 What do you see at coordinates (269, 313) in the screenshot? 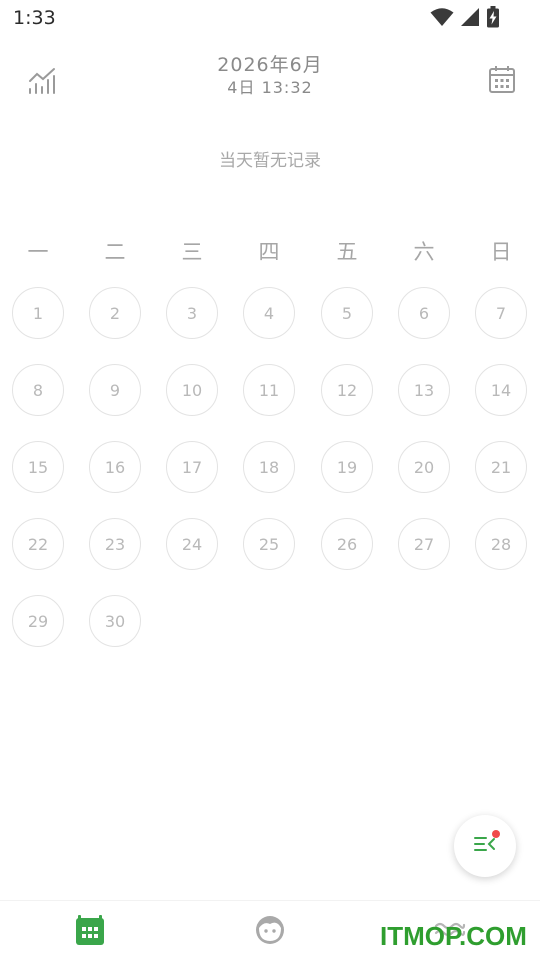
I see `calendar-day: 4` at bounding box center [269, 313].